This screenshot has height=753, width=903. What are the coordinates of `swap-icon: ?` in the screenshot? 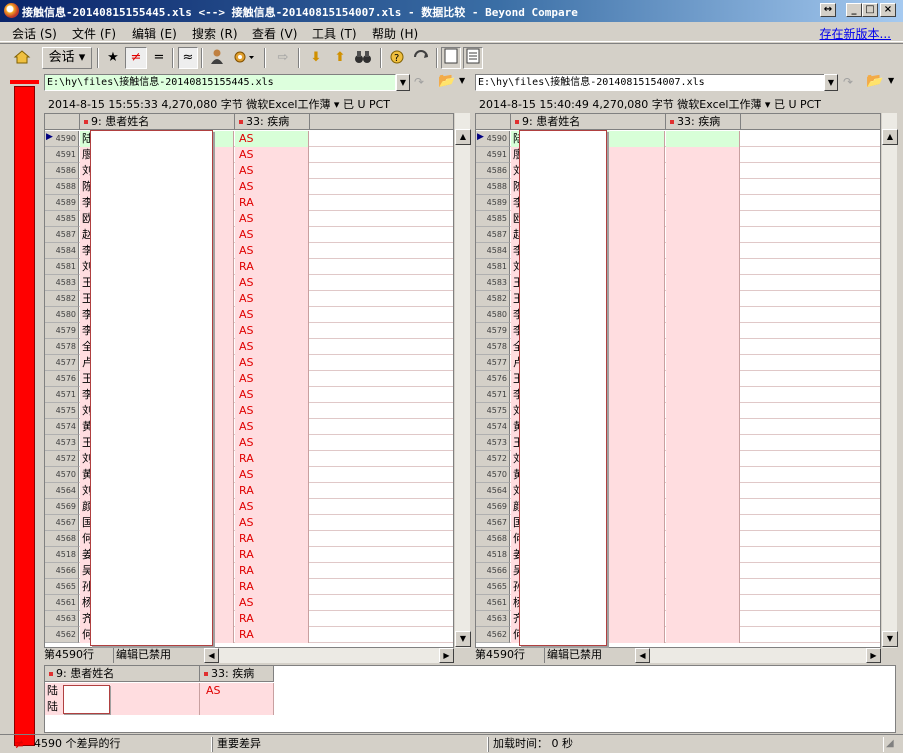 It's located at (397, 58).